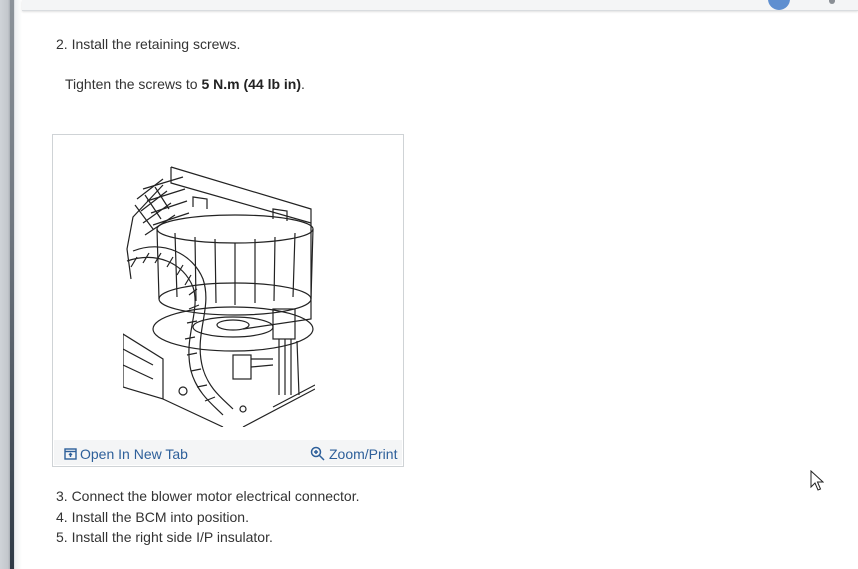  I want to click on zoom-print-link: Zoom/Print, so click(353, 454).